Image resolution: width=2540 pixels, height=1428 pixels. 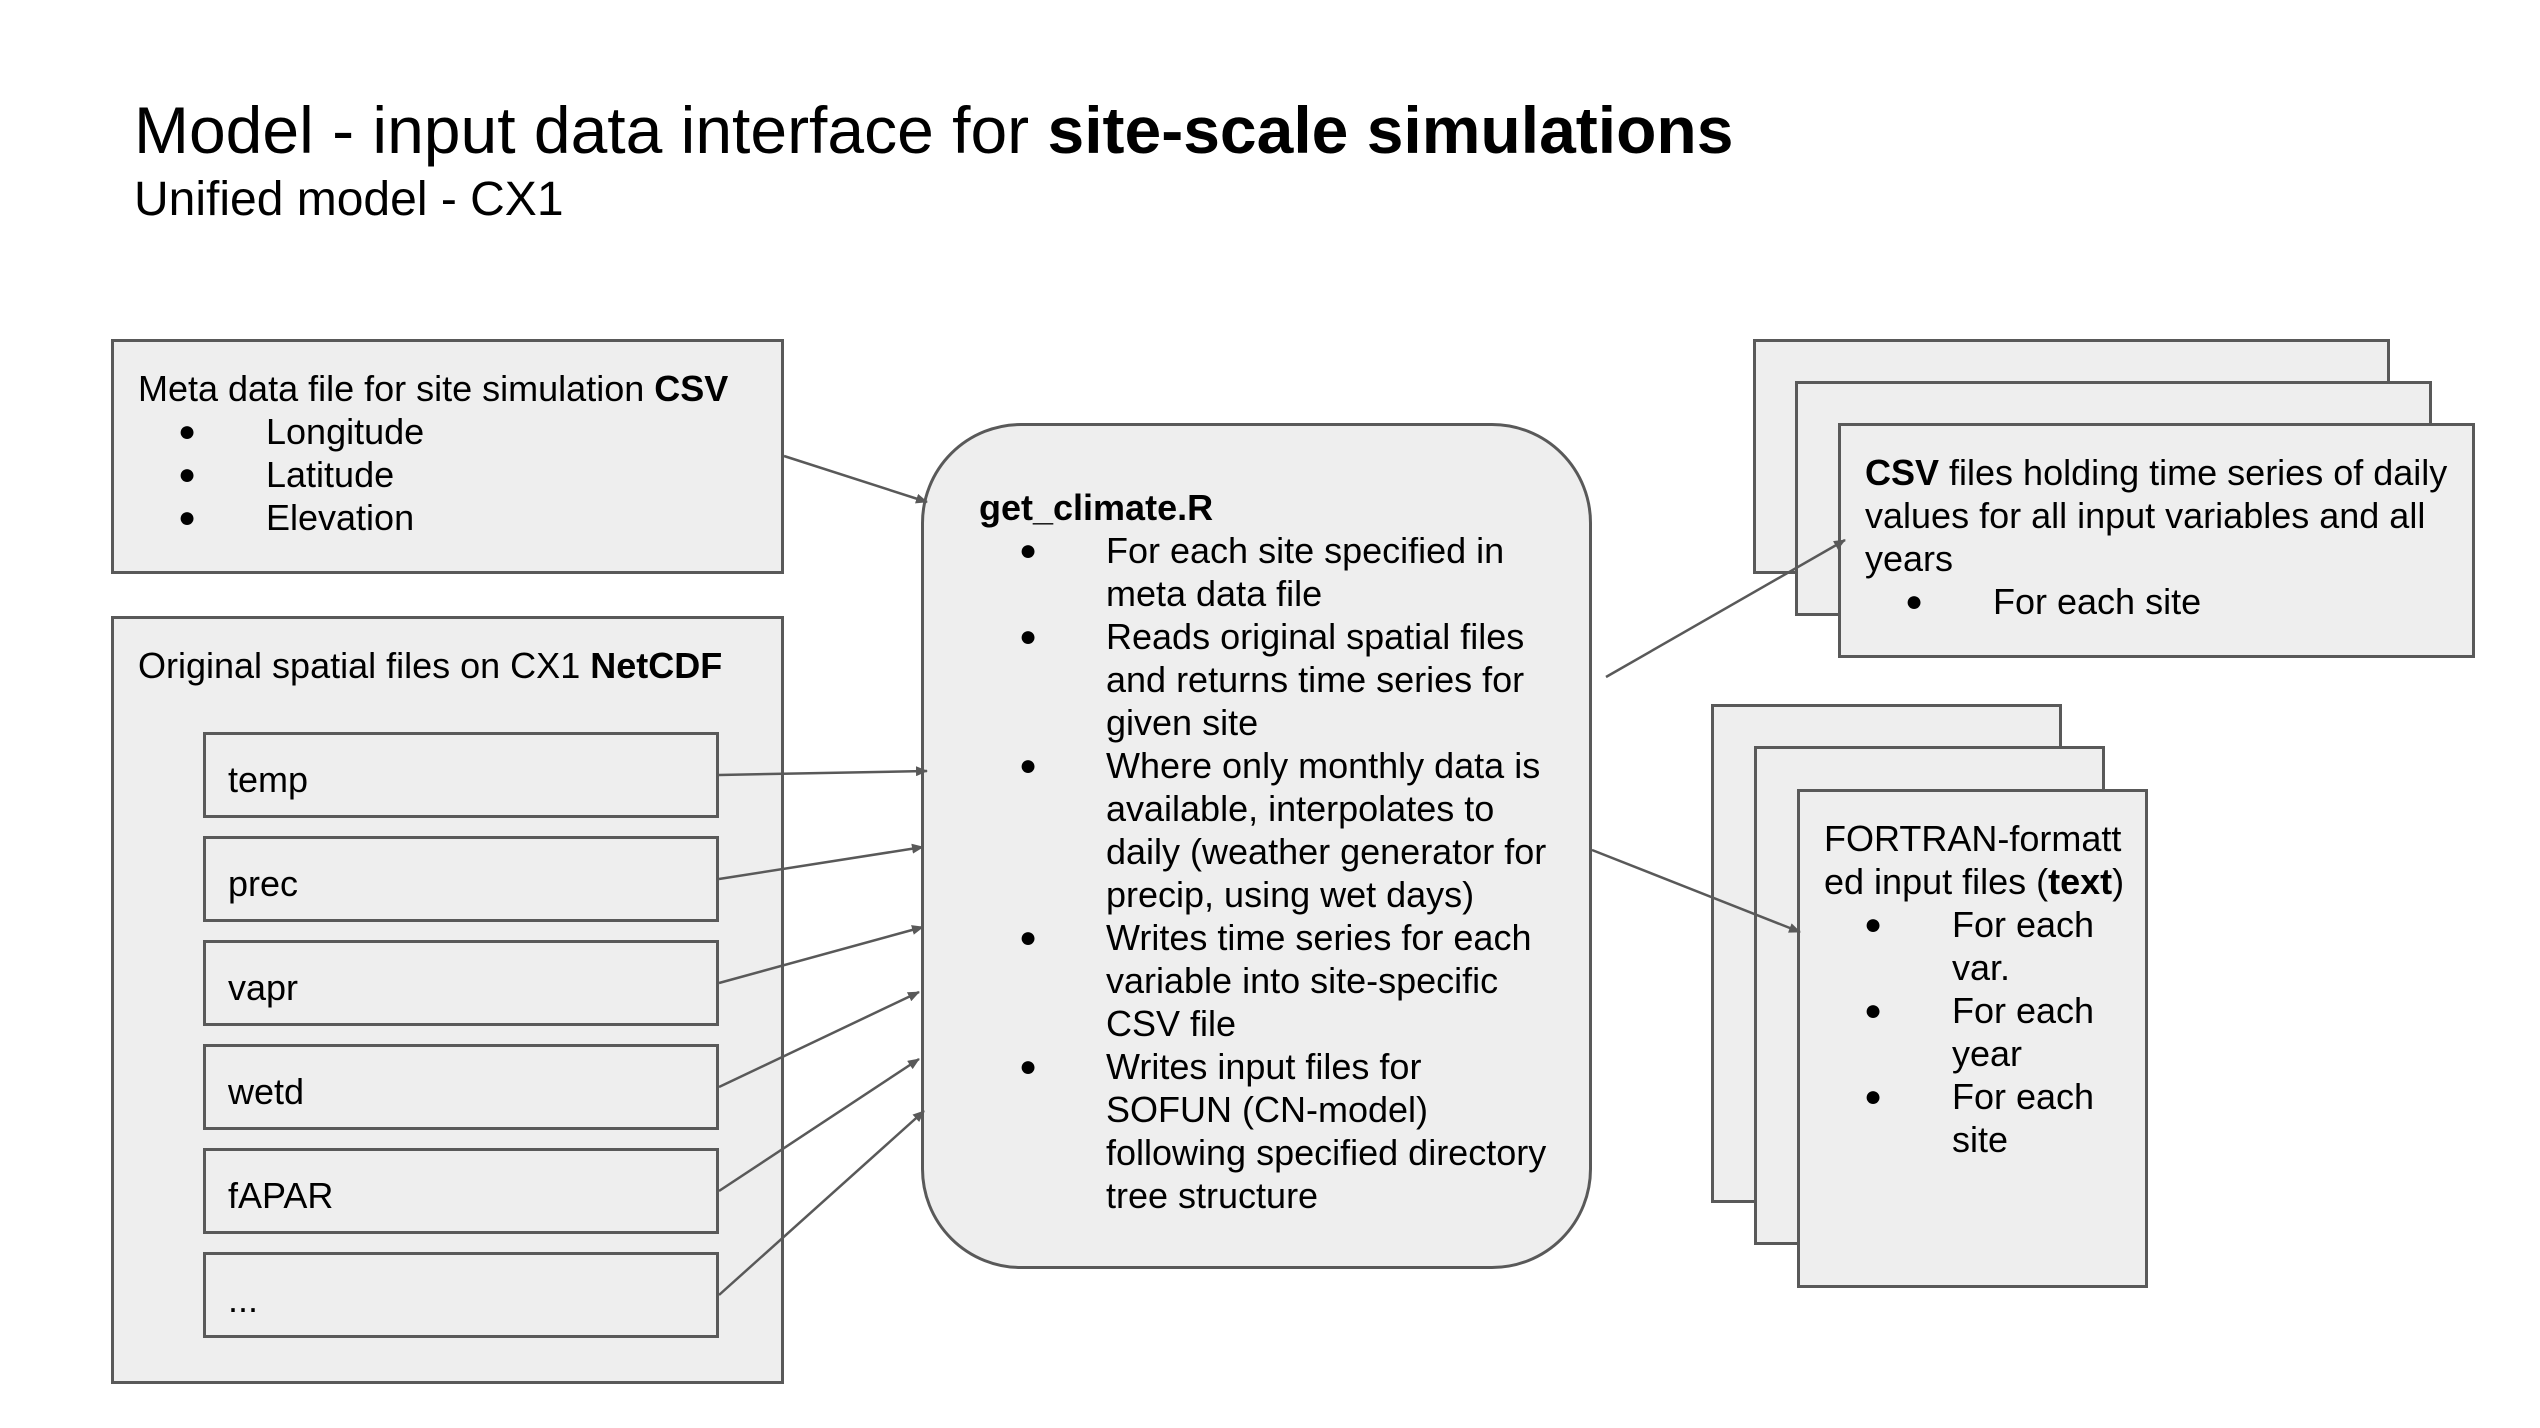 What do you see at coordinates (821, 1203) in the screenshot?
I see `arrow-more-to-script` at bounding box center [821, 1203].